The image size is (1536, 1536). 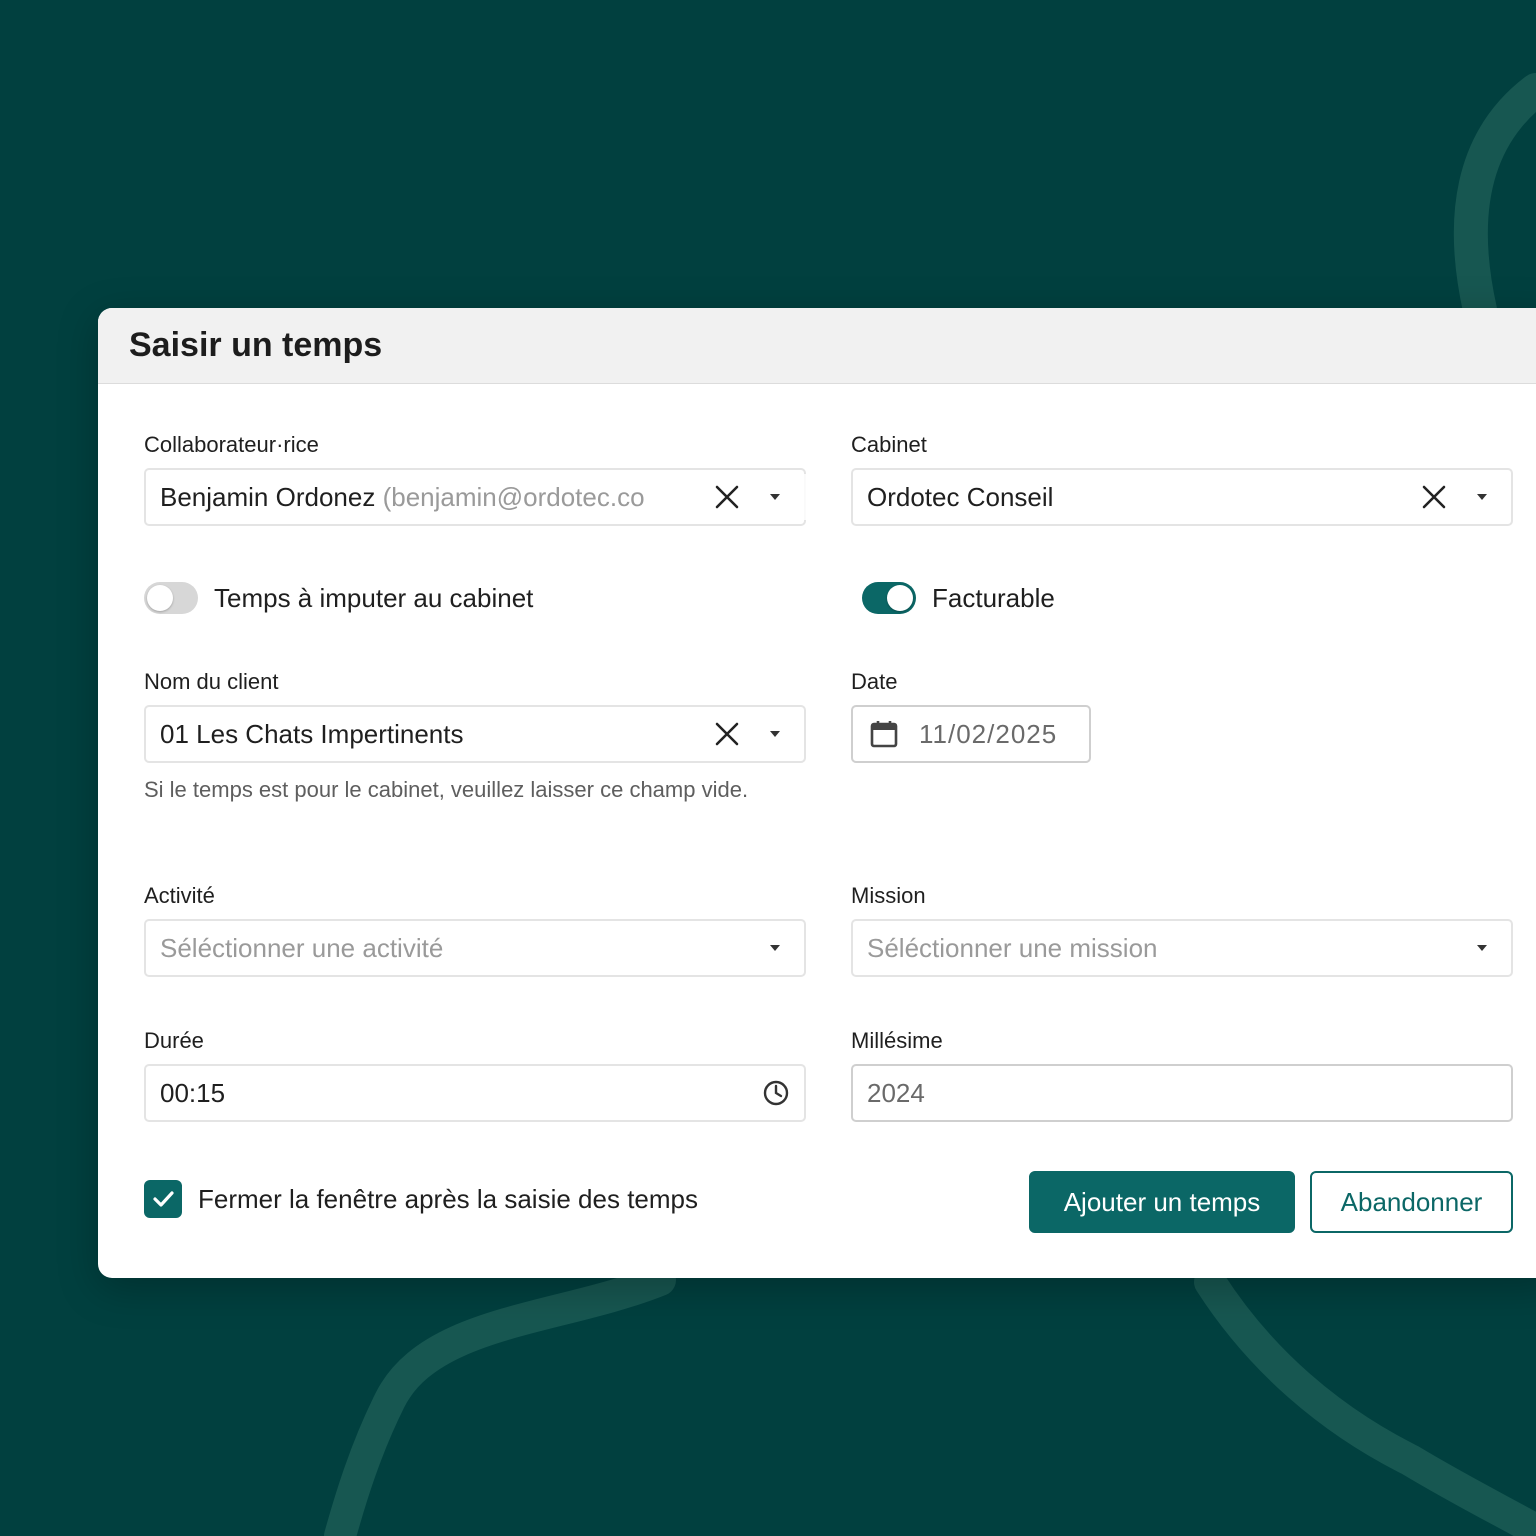 What do you see at coordinates (889, 444) in the screenshot?
I see `cabinet-label: Cabinet` at bounding box center [889, 444].